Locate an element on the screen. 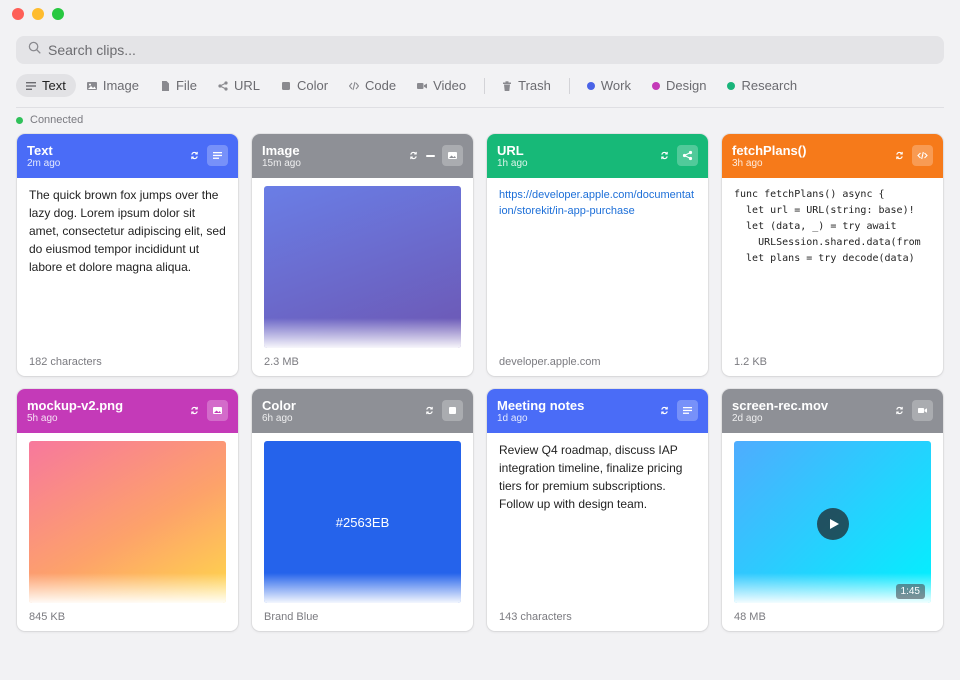 The height and width of the screenshot is (680, 960). card-footer: 182 characters is located at coordinates (65, 362).